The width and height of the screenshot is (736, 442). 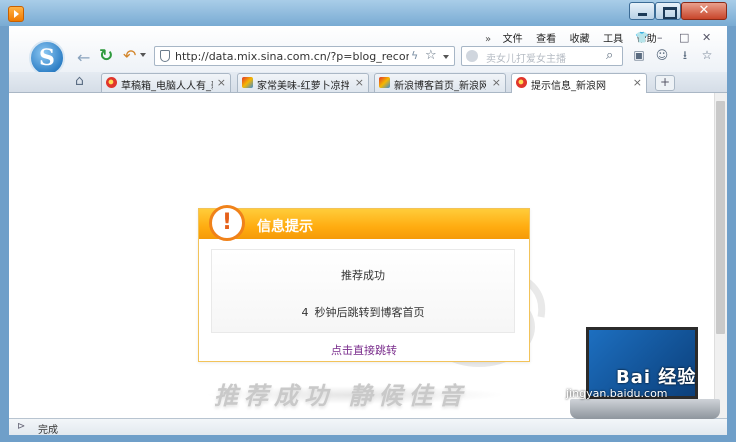 I want to click on refresh-icon: ↻, so click(x=106, y=56).